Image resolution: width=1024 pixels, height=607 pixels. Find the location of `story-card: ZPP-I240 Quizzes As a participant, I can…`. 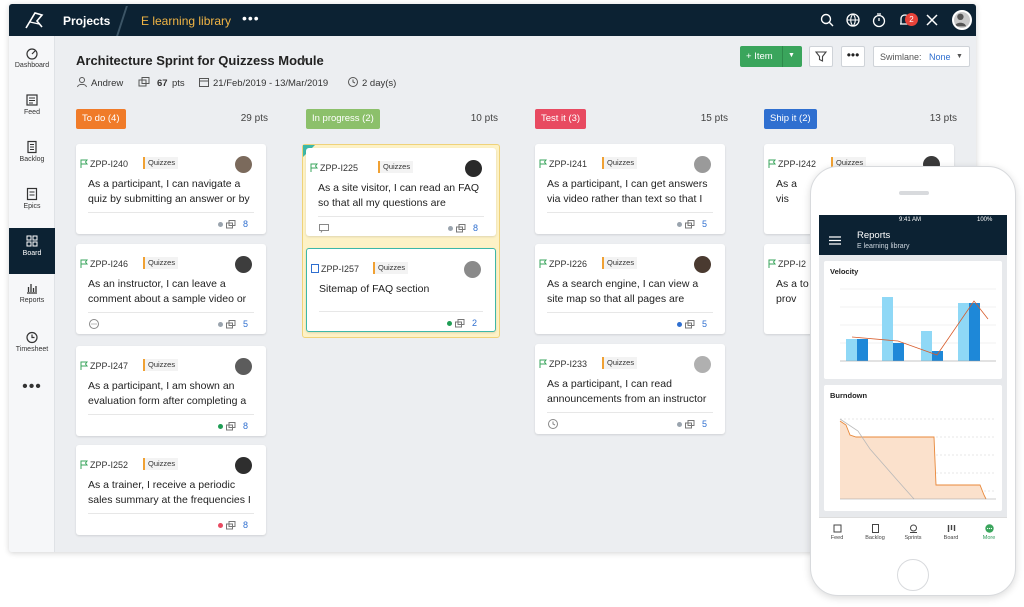

story-card: ZPP-I240 Quizzes As a participant, I can… is located at coordinates (171, 189).